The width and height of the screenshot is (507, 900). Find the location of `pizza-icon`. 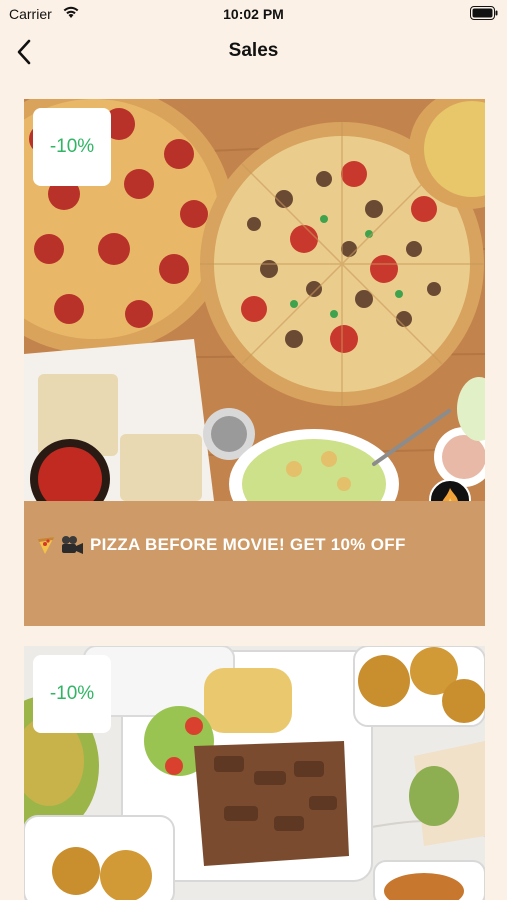

pizza-icon is located at coordinates (46, 545).